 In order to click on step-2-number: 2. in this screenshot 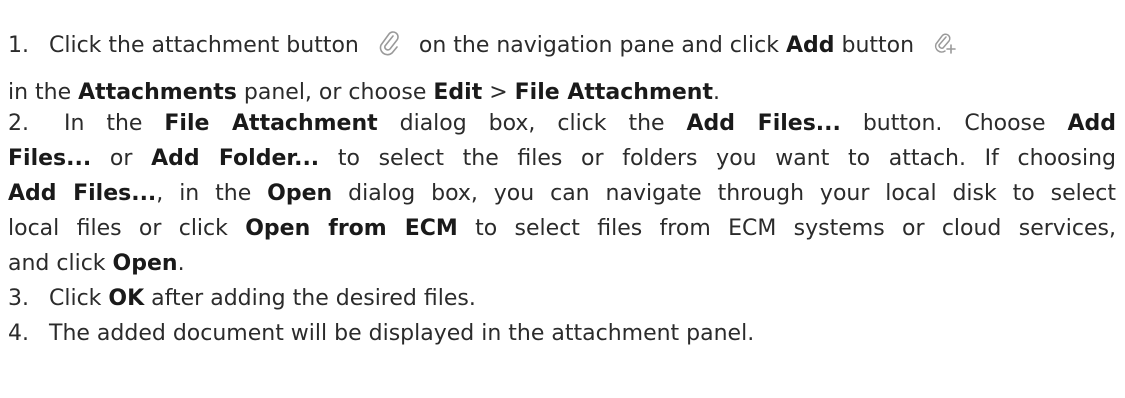, I will do `click(18, 123)`.